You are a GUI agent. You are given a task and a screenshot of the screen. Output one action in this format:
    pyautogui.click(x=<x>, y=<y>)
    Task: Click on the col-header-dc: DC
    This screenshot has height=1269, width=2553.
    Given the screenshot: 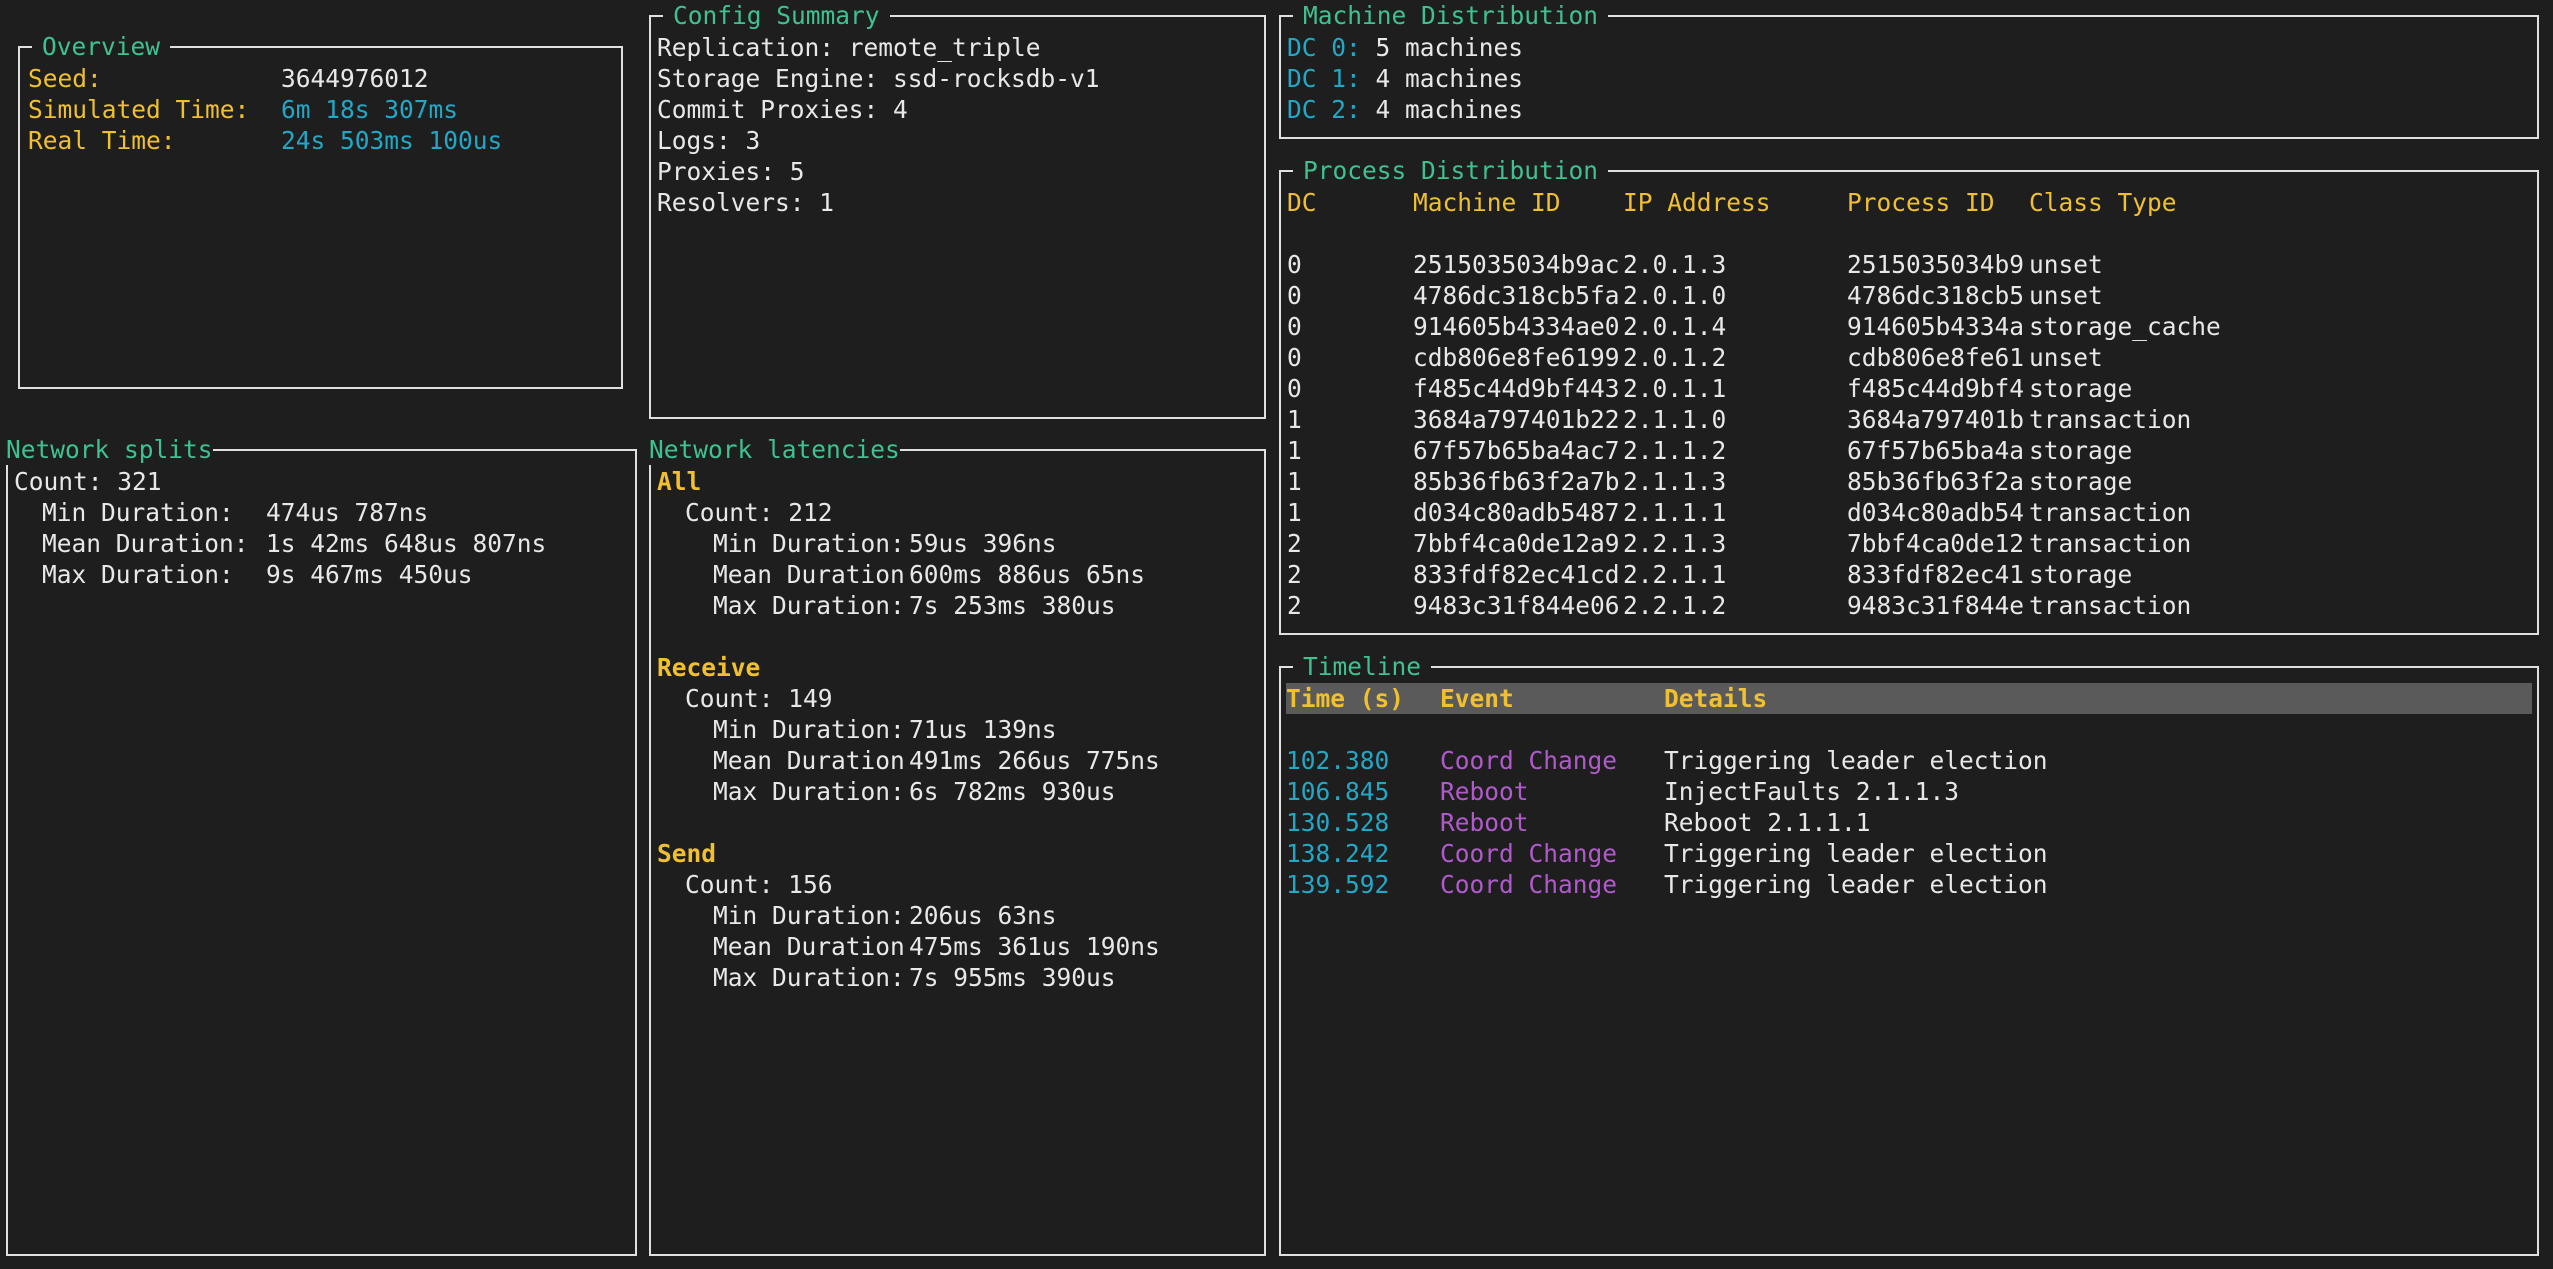 What is the action you would take?
    pyautogui.click(x=1350, y=202)
    